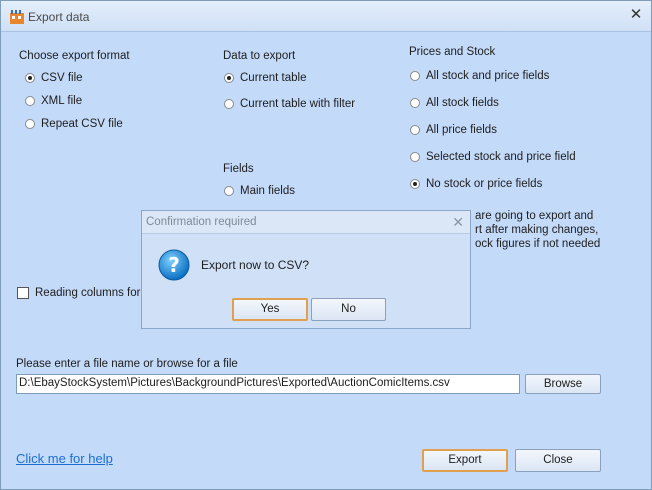  I want to click on radio-csv-file-label: CSV file, so click(62, 78).